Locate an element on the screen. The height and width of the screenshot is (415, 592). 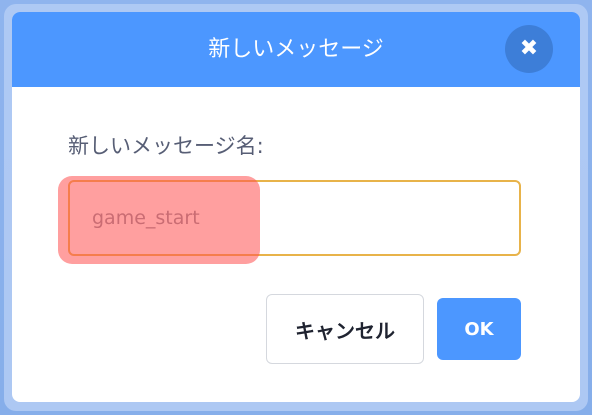
cancel-button: キャンセル is located at coordinates (345, 329).